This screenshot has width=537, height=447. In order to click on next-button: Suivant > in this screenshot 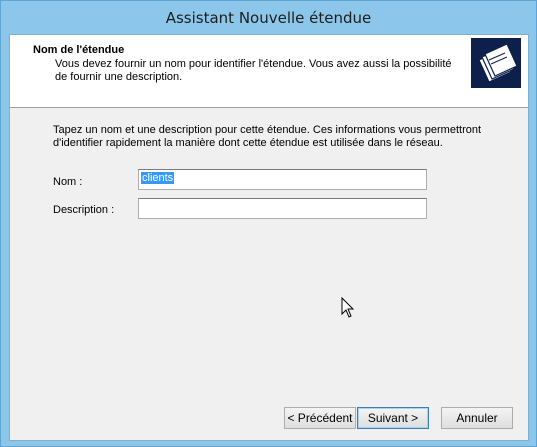, I will do `click(393, 418)`.